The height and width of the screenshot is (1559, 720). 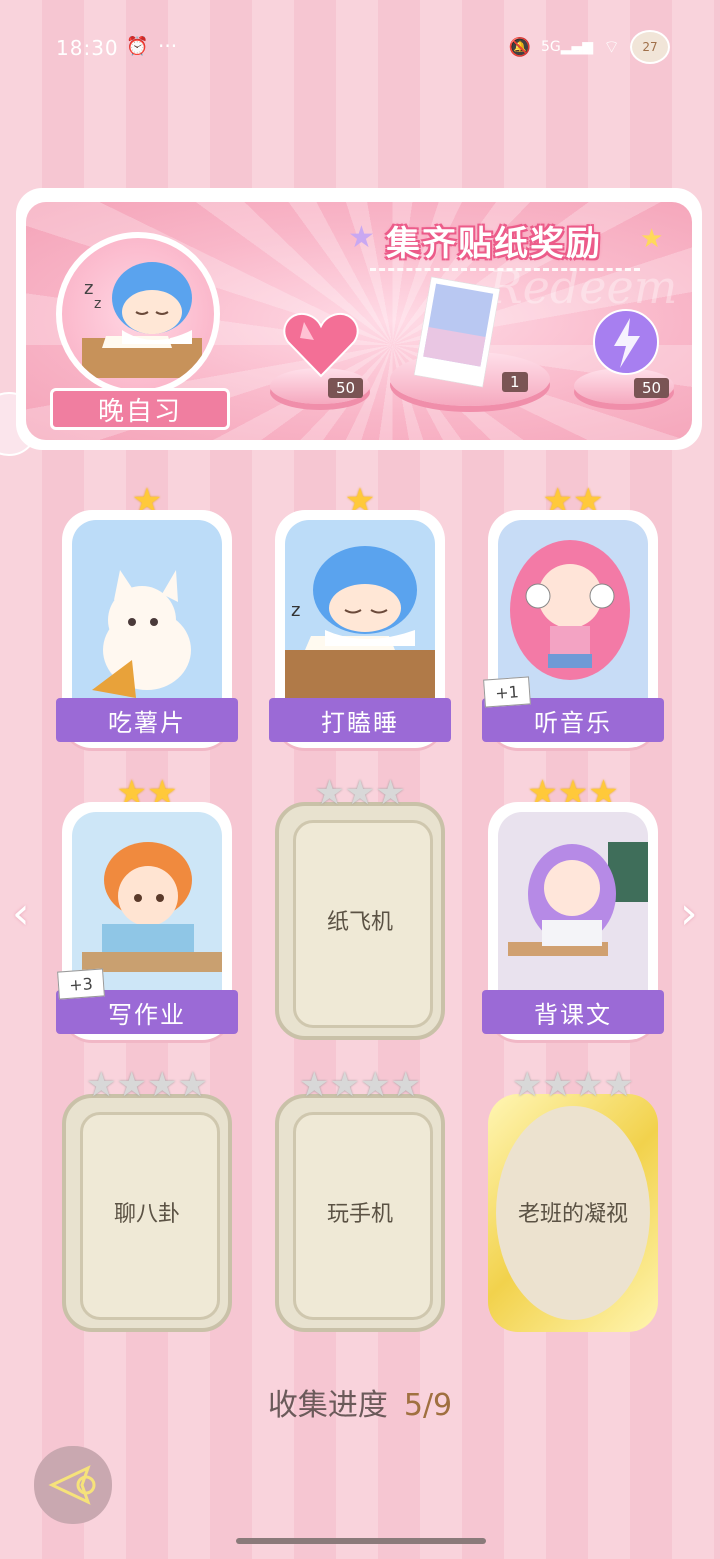 I want to click on mute-icon: 🔕, so click(x=519, y=47).